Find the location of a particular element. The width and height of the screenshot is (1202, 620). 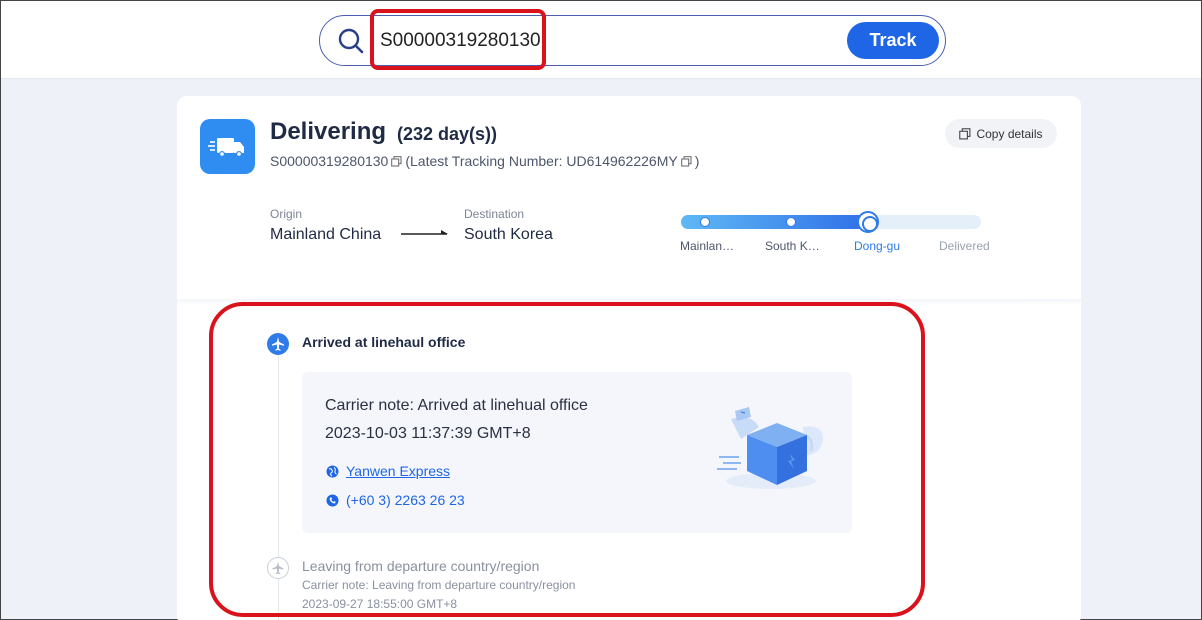

origin-label: Origin is located at coordinates (286, 214).